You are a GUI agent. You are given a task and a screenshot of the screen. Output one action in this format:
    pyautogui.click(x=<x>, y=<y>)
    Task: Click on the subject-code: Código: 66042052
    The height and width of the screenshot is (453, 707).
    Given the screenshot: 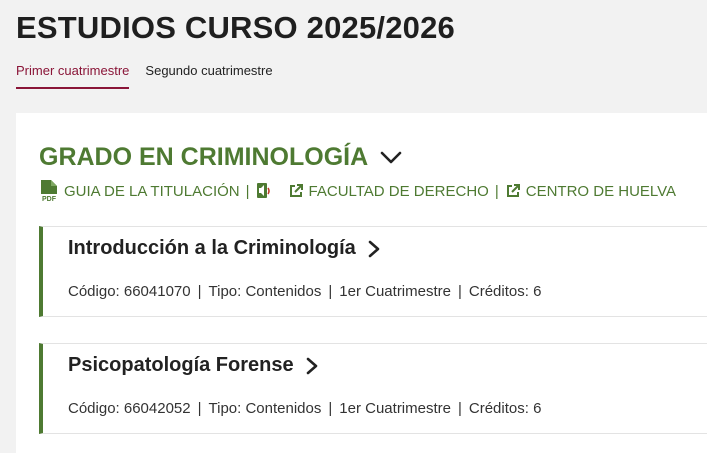 What is the action you would take?
    pyautogui.click(x=129, y=408)
    